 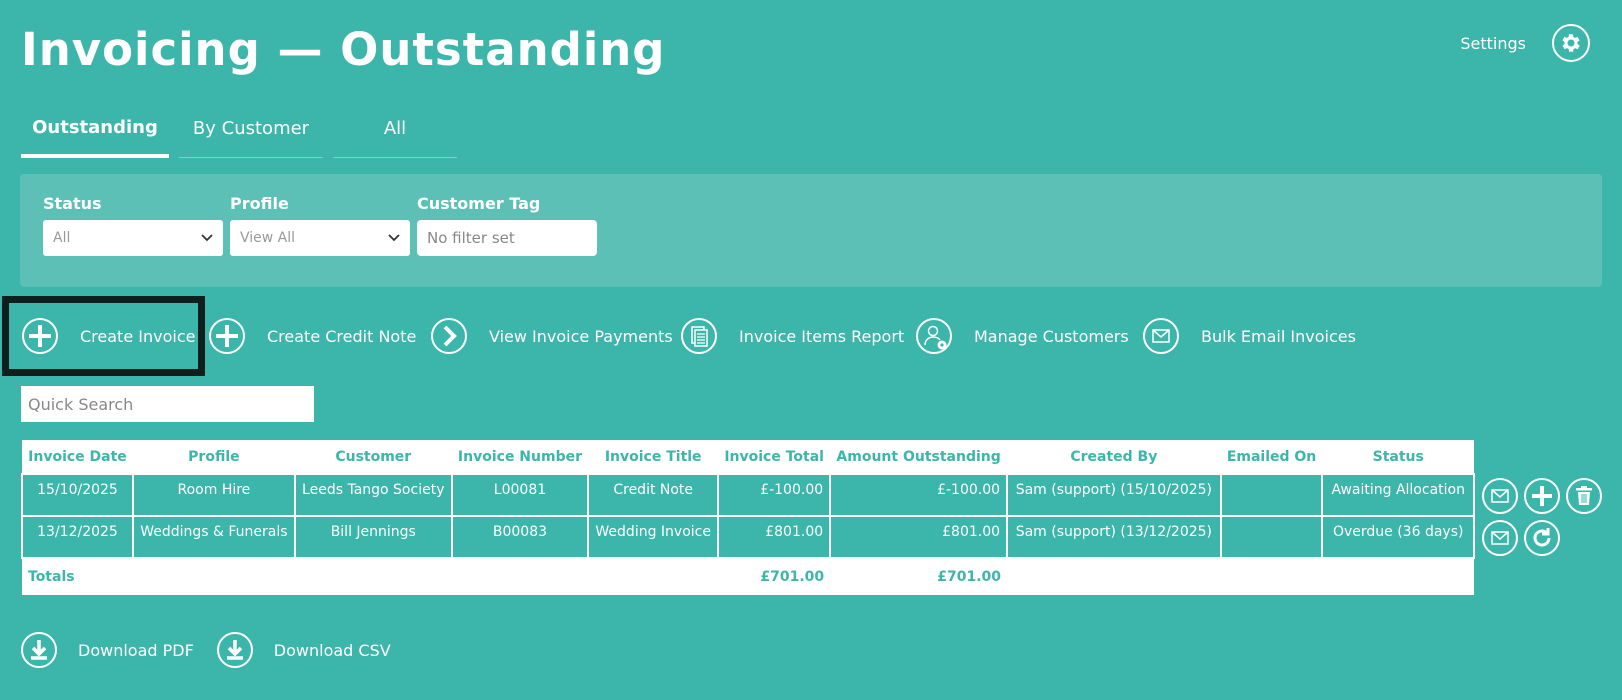 What do you see at coordinates (774, 537) in the screenshot?
I see `cell-invoice-total: £801.00` at bounding box center [774, 537].